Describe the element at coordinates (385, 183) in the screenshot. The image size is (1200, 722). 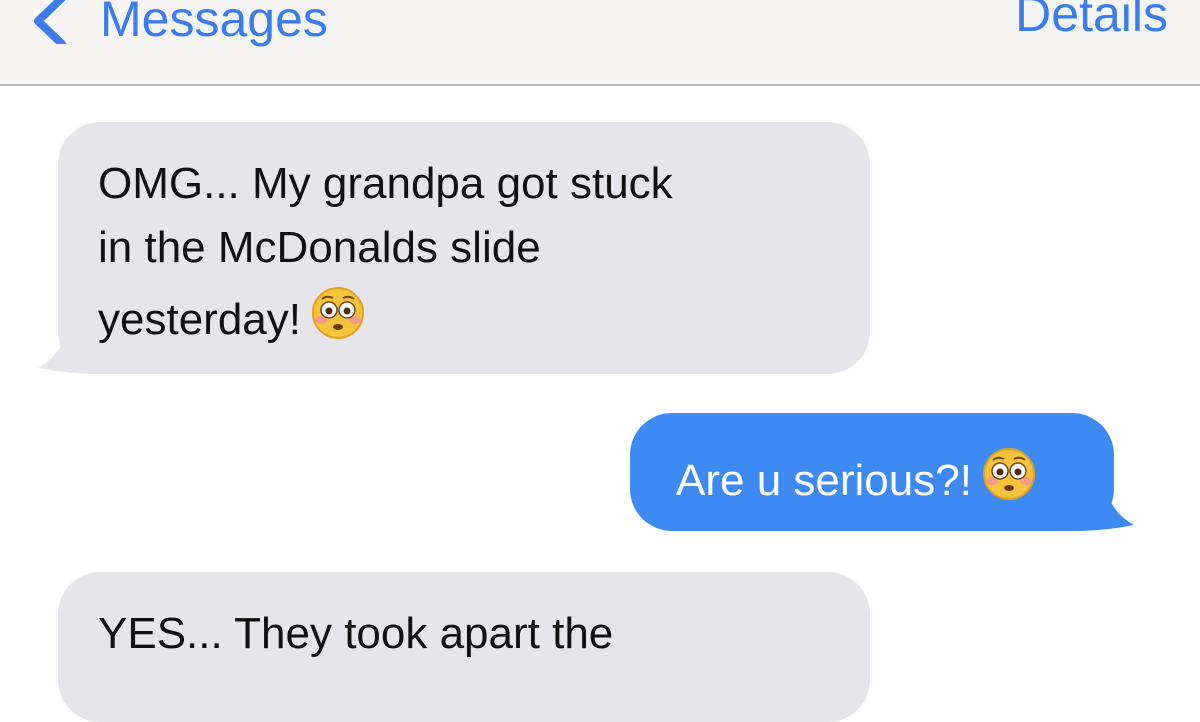
I see `message-line: OMG... My grandpa got stuck` at that location.